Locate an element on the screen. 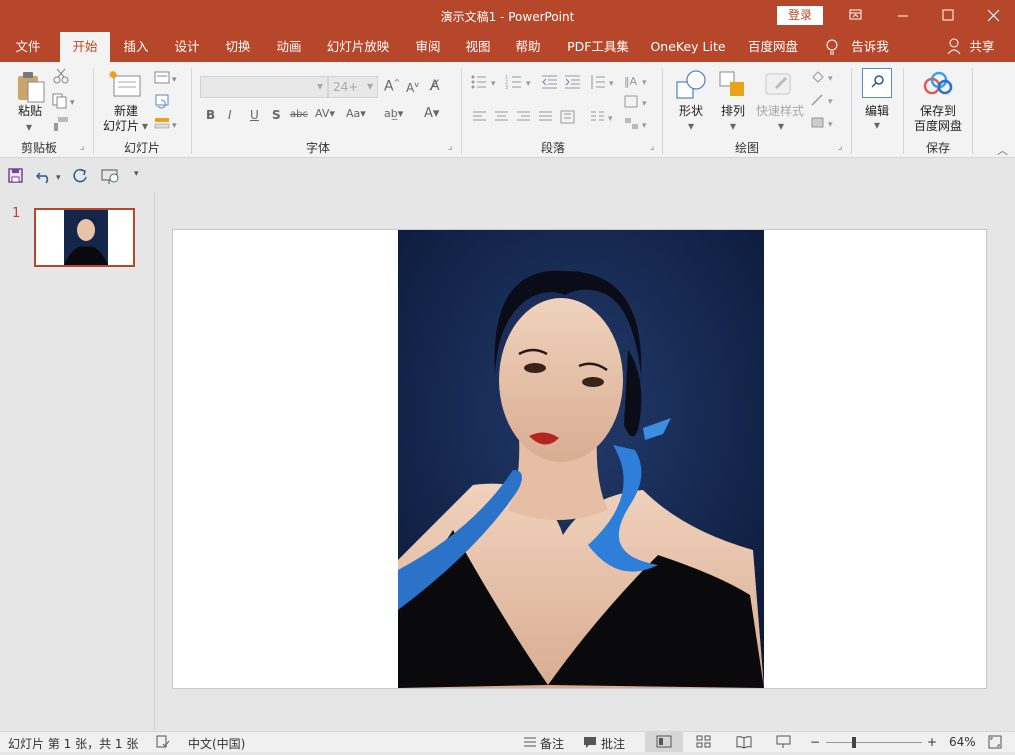  format-painter-icon is located at coordinates (61, 125).